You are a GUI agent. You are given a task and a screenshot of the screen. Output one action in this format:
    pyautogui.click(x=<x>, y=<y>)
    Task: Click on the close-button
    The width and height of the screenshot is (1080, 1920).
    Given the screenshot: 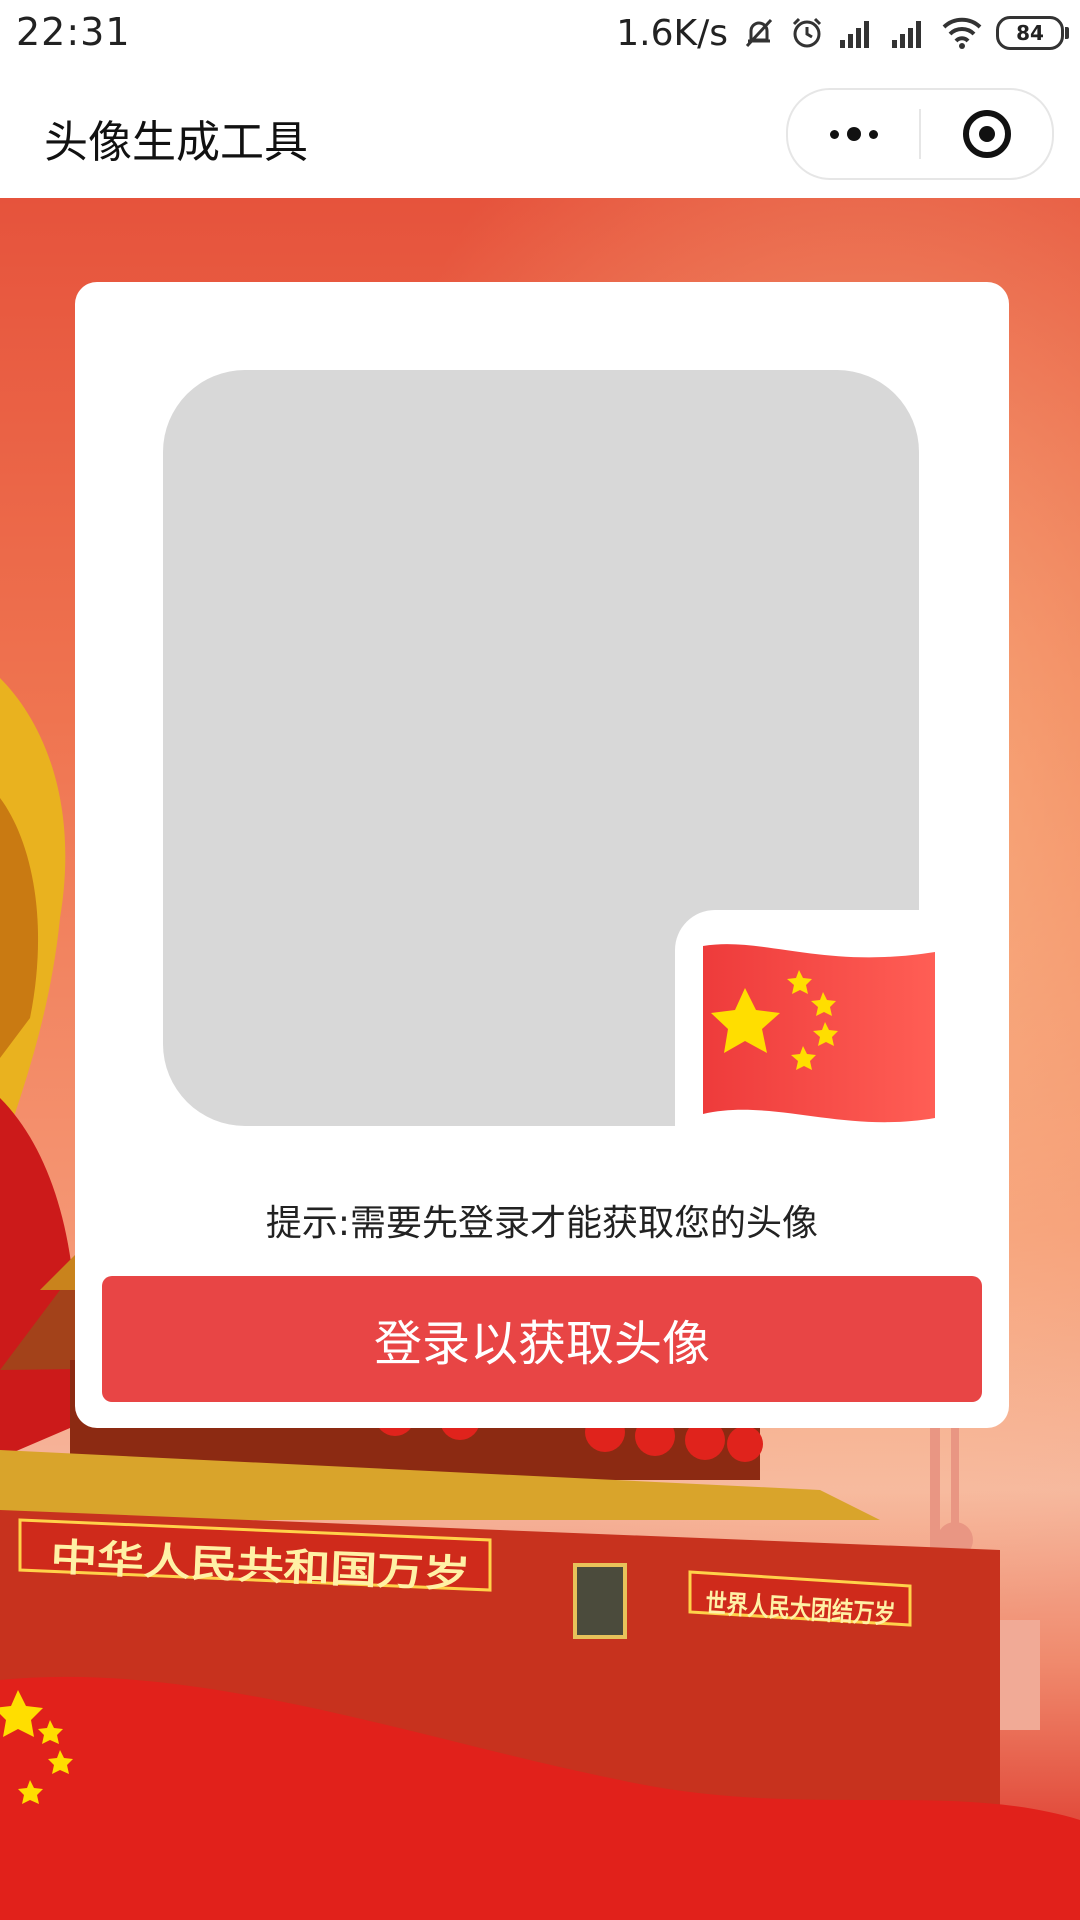 What is the action you would take?
    pyautogui.click(x=986, y=134)
    